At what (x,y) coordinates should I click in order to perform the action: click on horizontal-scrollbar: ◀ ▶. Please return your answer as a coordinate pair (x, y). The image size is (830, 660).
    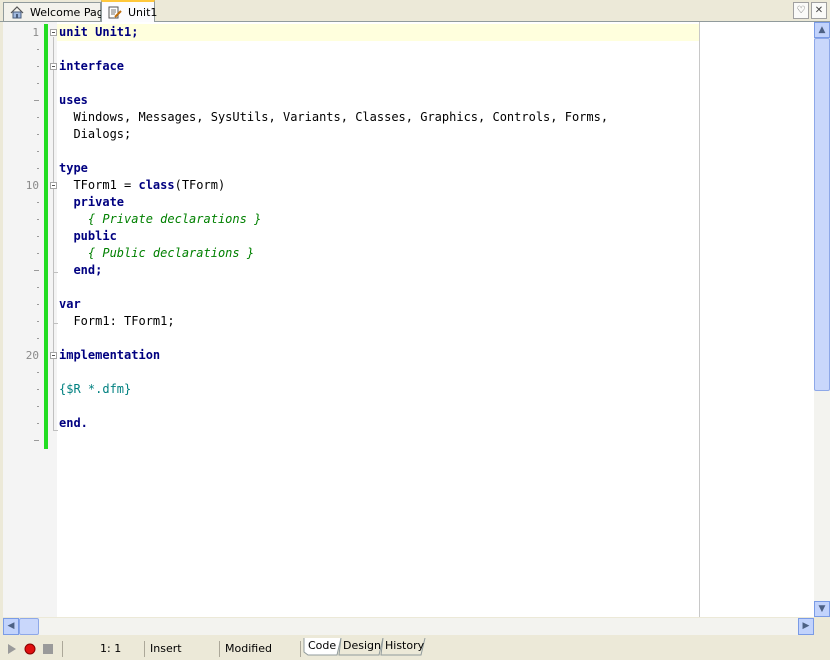
    Looking at the image, I should click on (408, 626).